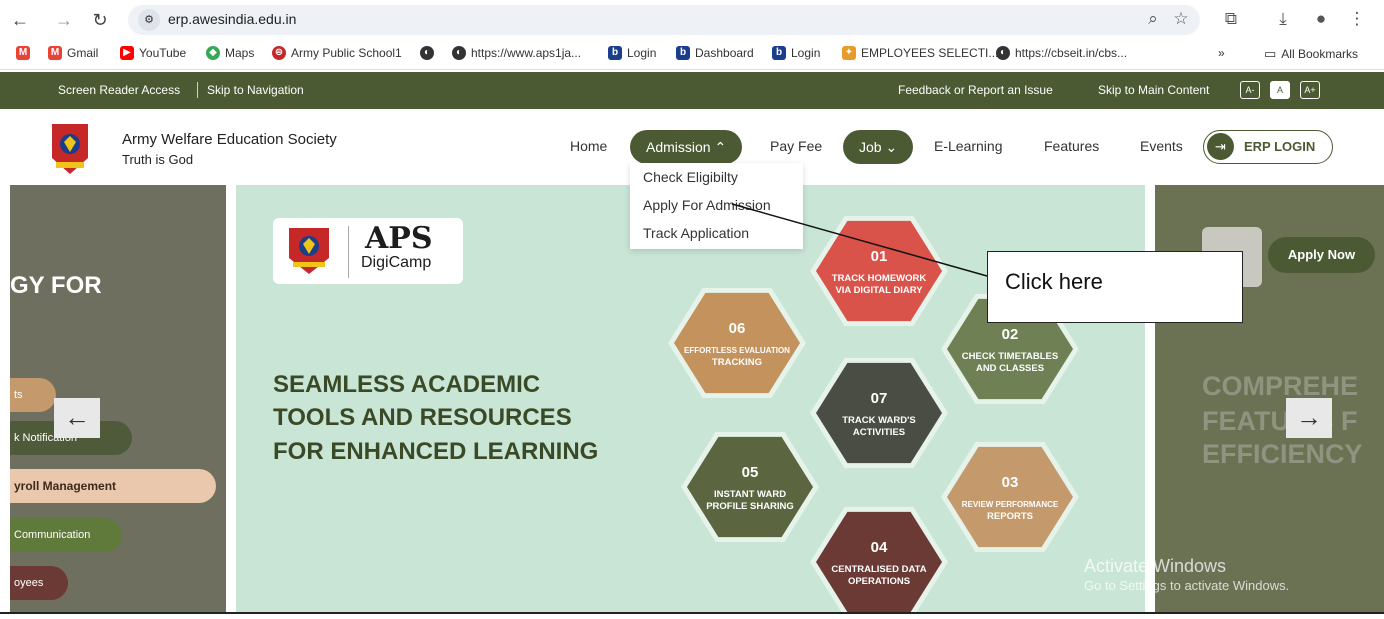  What do you see at coordinates (632, 53) in the screenshot?
I see `bookmark-login-1: b Login` at bounding box center [632, 53].